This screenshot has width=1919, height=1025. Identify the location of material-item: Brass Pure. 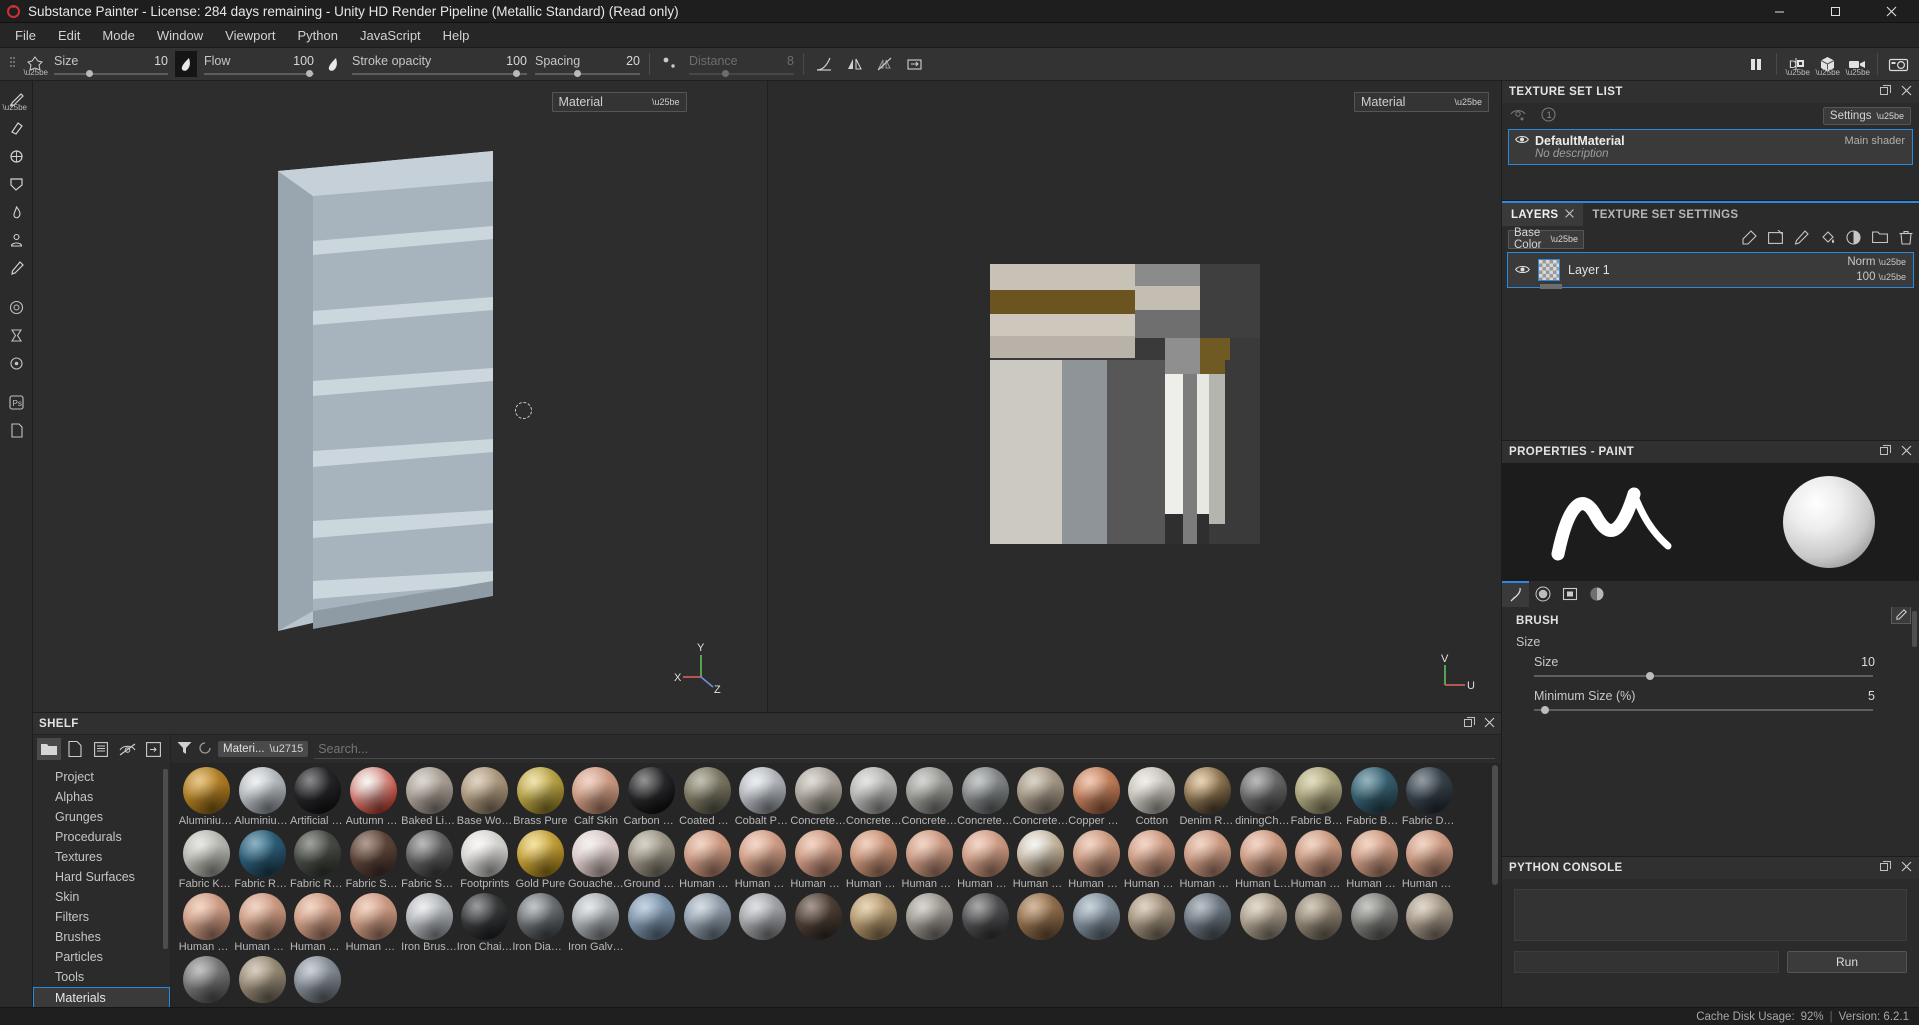
(541, 797).